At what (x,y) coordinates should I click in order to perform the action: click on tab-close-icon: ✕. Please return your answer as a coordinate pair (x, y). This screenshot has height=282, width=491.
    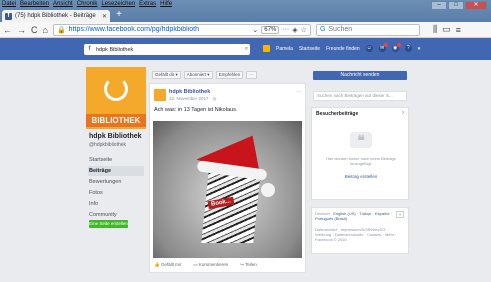
    Looking at the image, I should click on (104, 16).